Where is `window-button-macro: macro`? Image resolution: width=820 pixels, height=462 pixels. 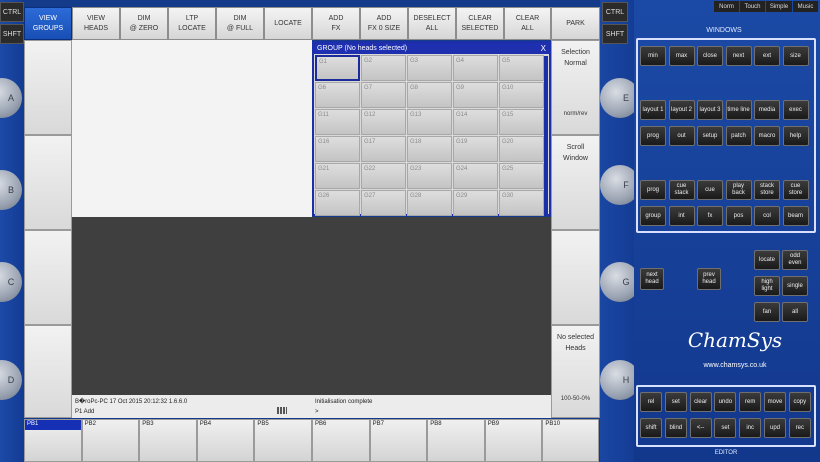 window-button-macro: macro is located at coordinates (767, 136).